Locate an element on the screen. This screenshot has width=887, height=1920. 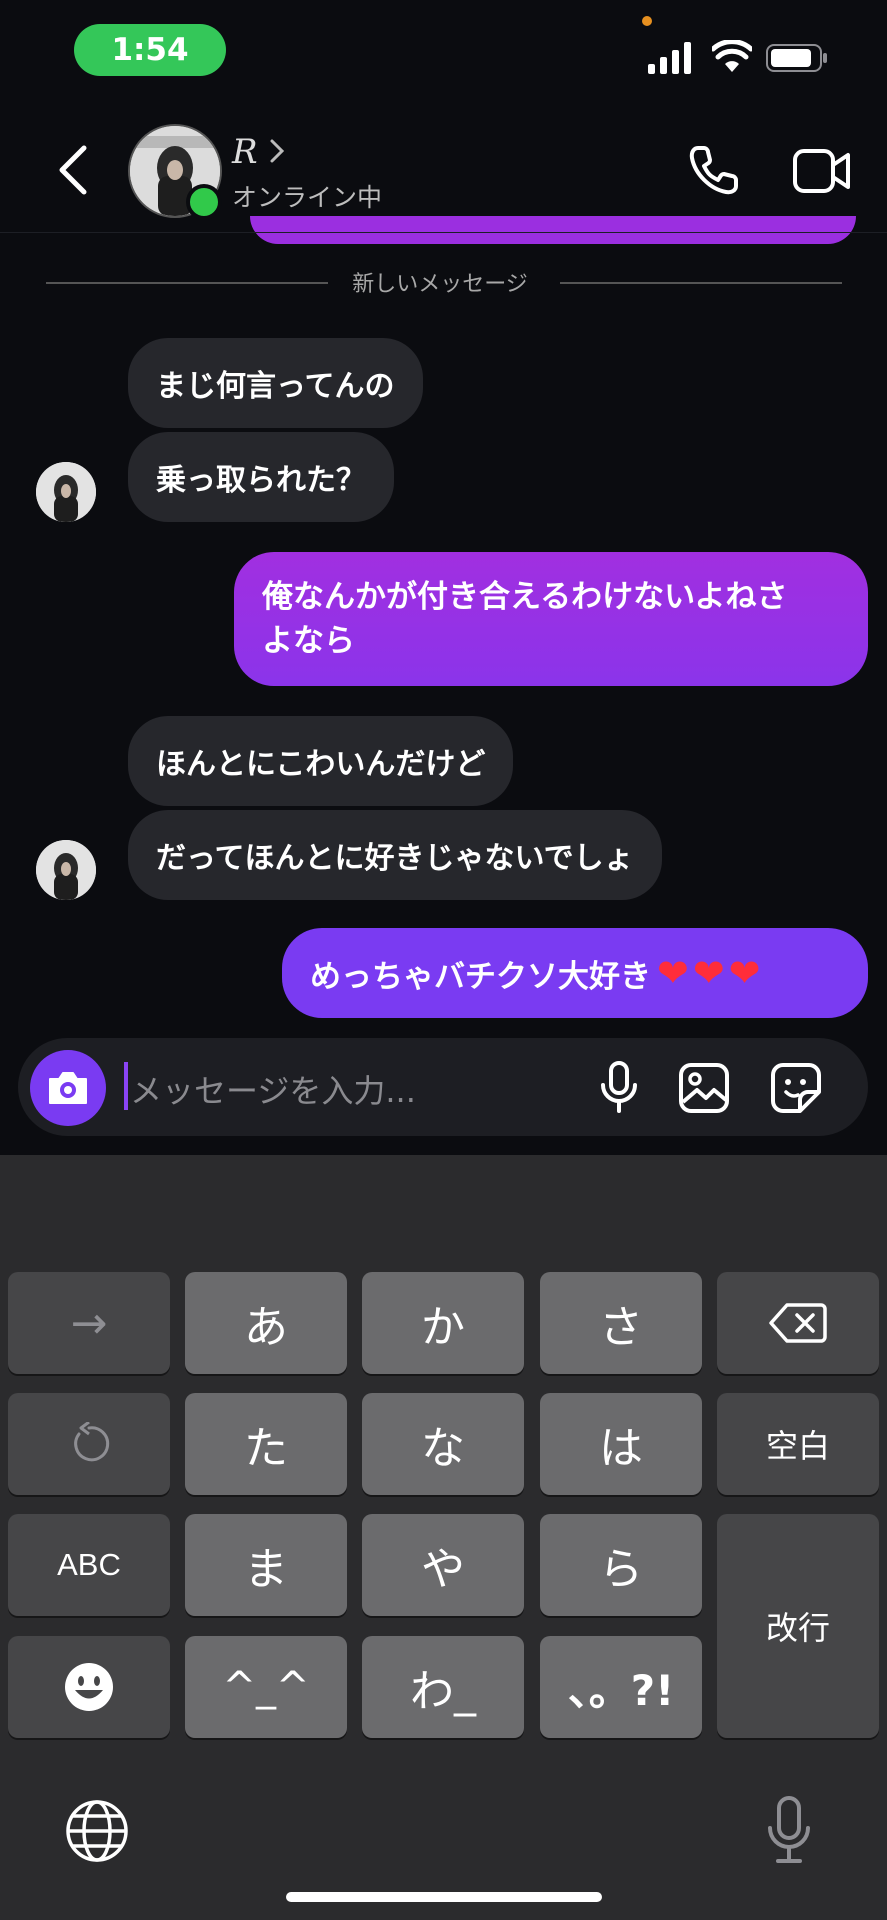
incoming-message-bubble: 乗っ取られた？ is located at coordinates (261, 477).